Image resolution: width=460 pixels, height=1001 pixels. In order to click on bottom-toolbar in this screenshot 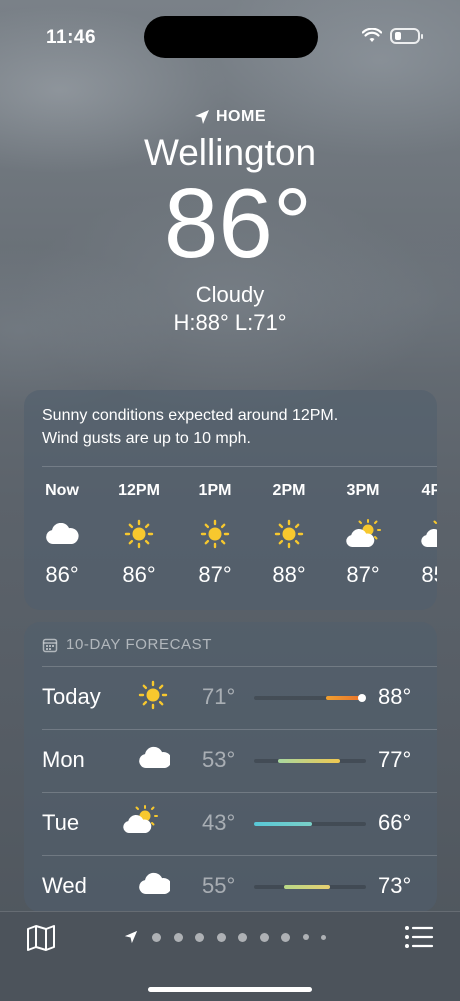, I will do `click(230, 956)`.